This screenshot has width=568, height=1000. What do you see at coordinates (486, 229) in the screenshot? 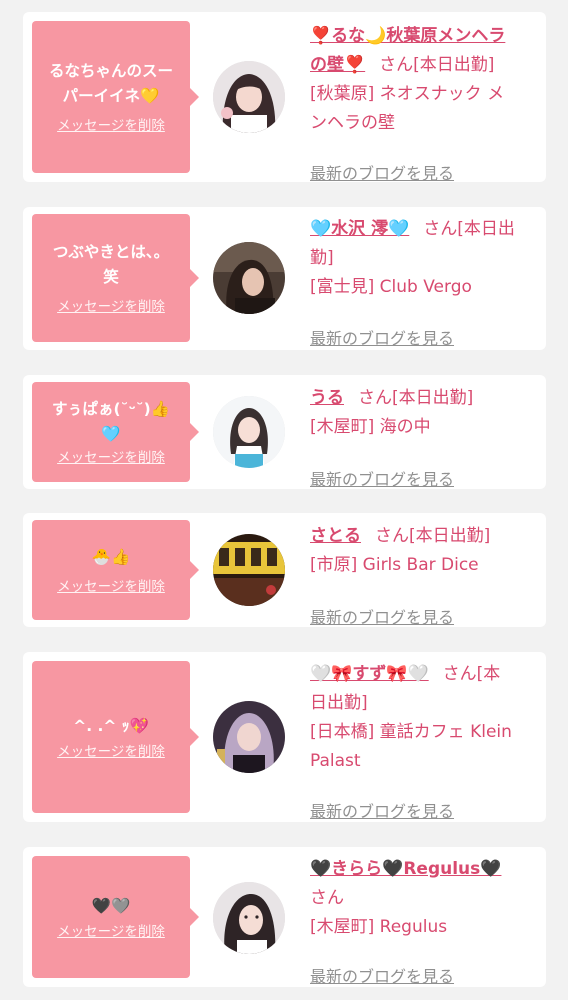
I see `status-text: [本日出` at bounding box center [486, 229].